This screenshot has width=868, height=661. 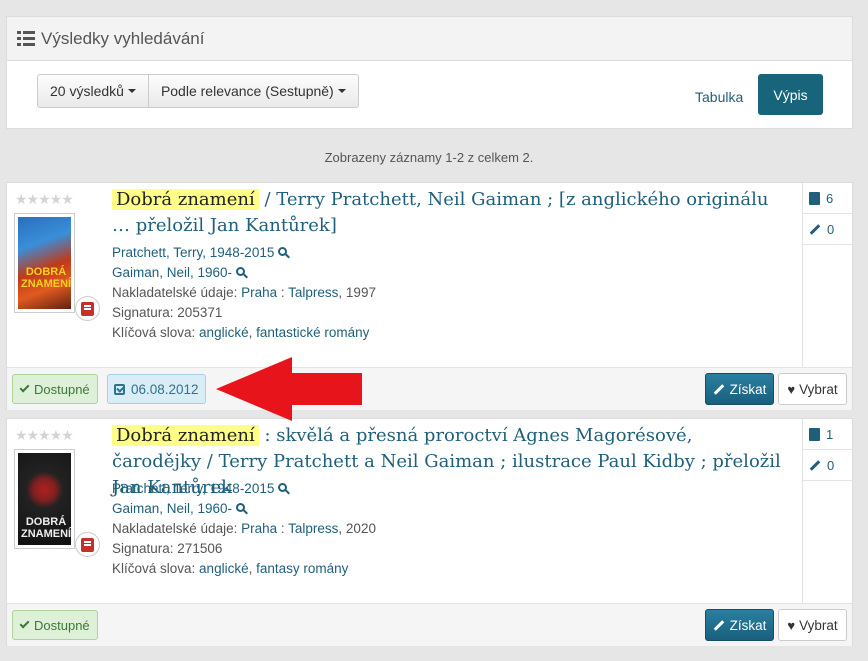 I want to click on copies-count-value: 1, so click(x=830, y=434).